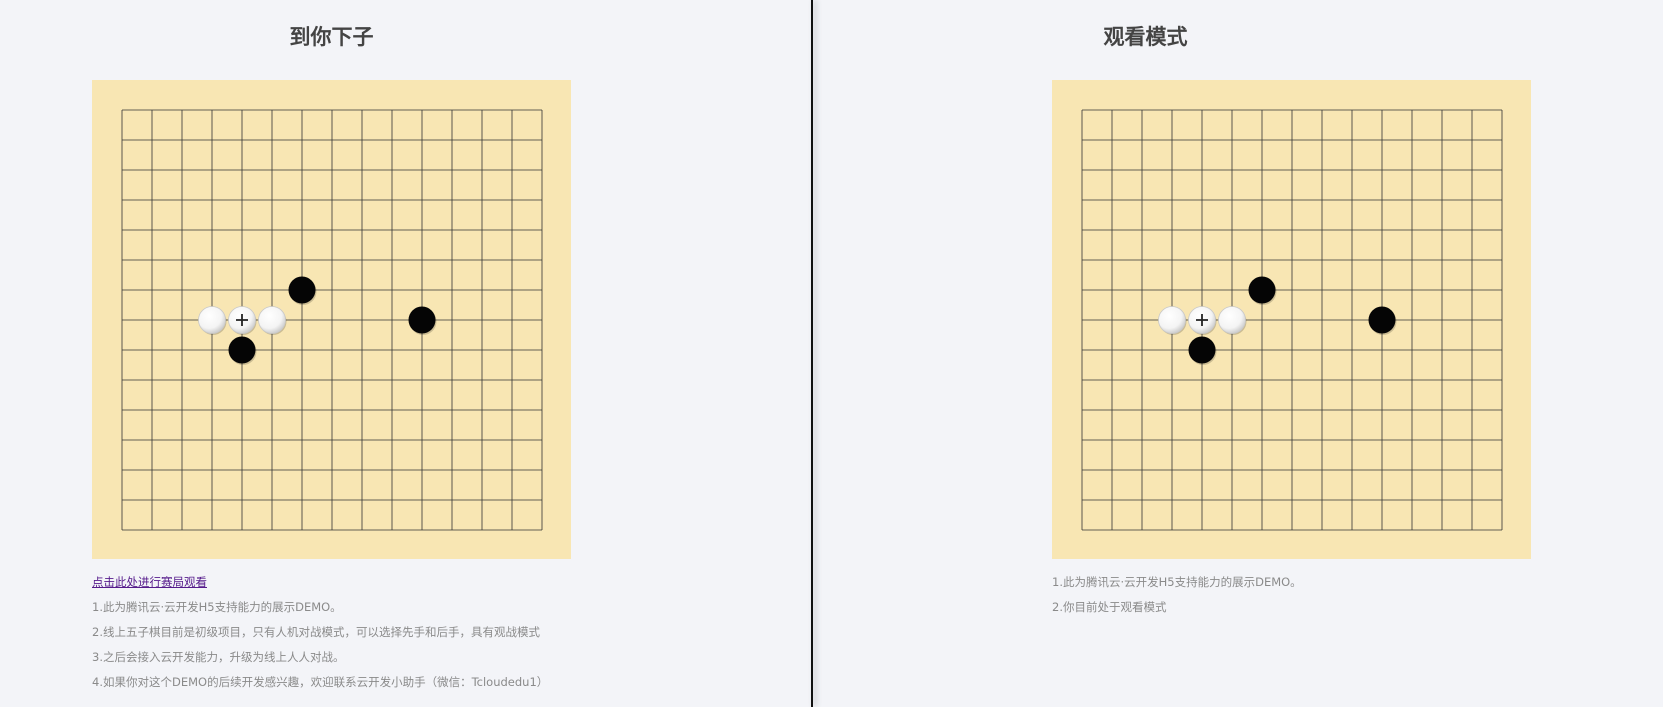 Image resolution: width=1663 pixels, height=707 pixels. Describe the element at coordinates (218, 657) in the screenshot. I see `info-note: 3.之后会接入云开发能力，升级为线上人人对战。` at that location.